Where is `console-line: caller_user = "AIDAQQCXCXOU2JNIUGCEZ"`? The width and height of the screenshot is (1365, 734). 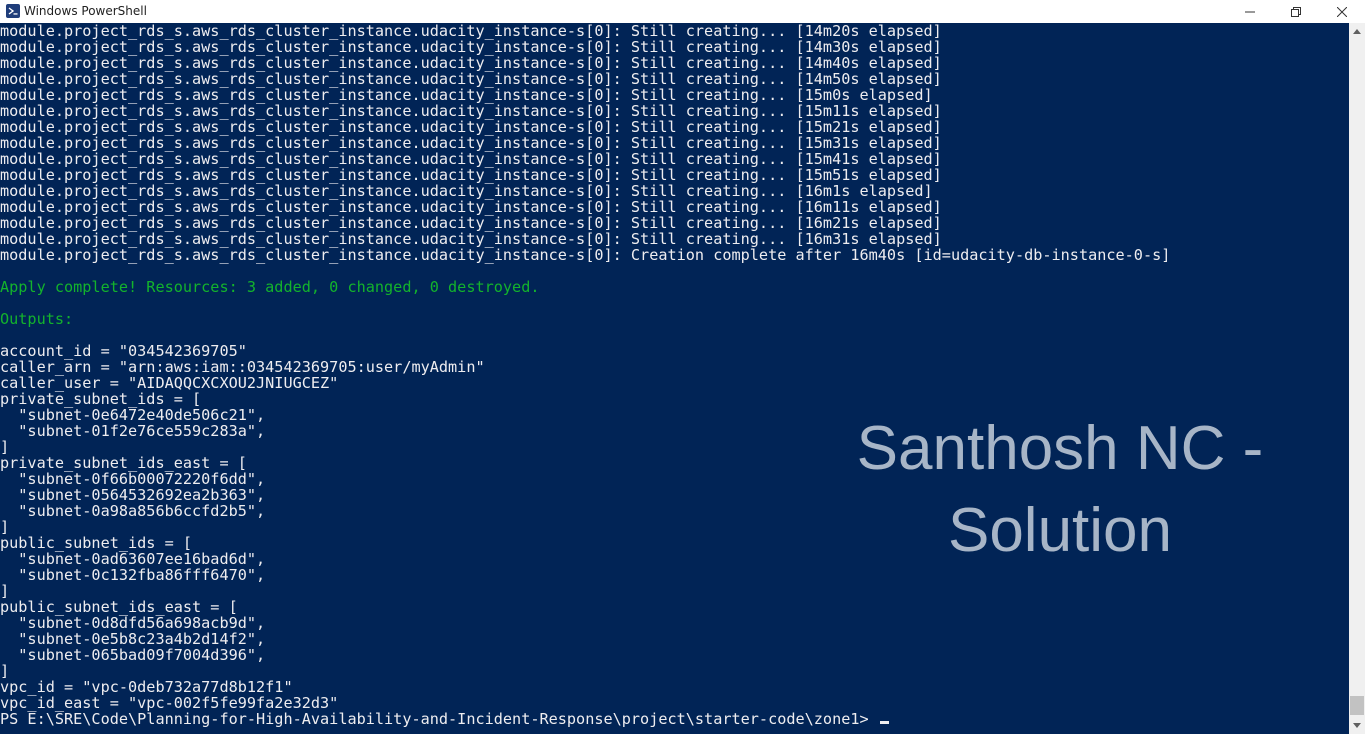
console-line: caller_user = "AIDAQQCXCXOU2JNIUGCEZ" is located at coordinates (169, 383).